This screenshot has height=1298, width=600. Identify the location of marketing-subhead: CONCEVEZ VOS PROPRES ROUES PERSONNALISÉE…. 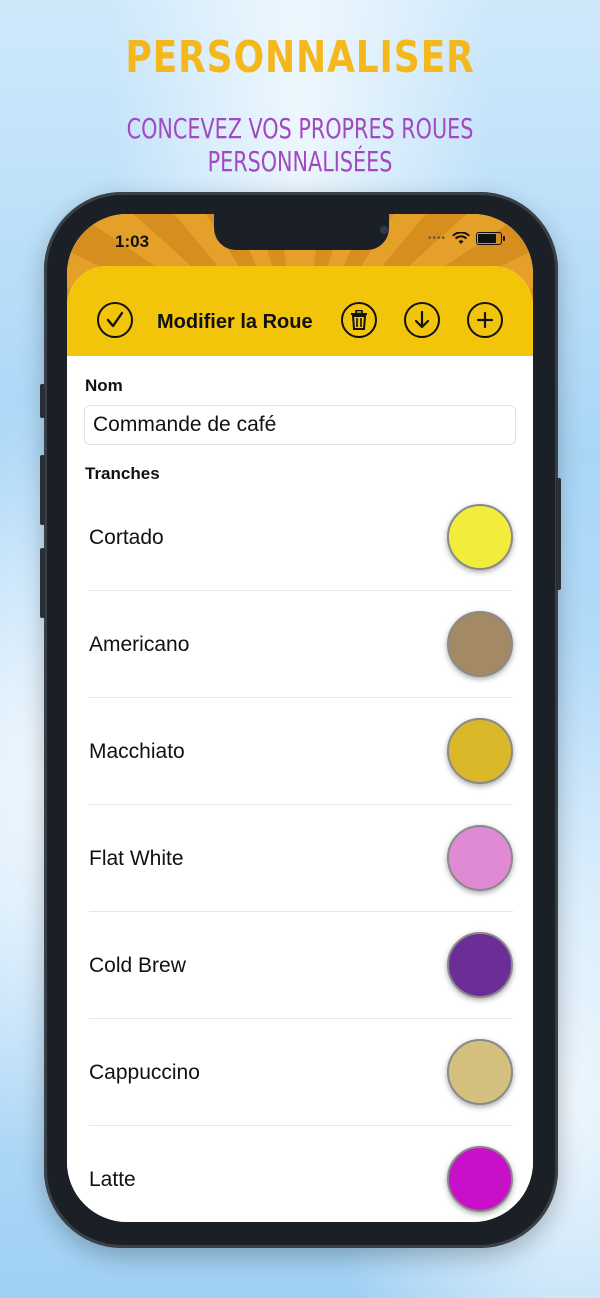
(300, 145).